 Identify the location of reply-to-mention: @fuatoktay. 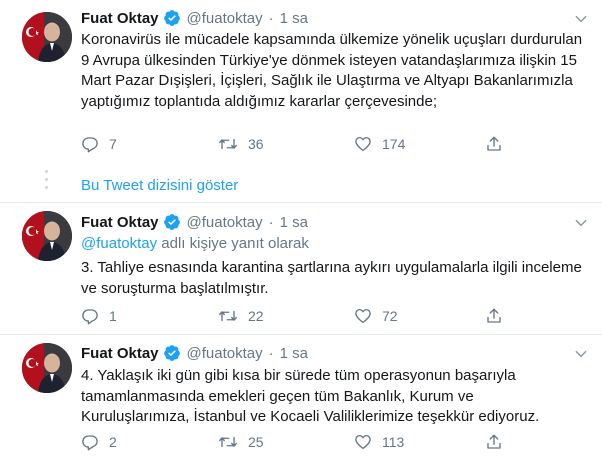
(119, 243).